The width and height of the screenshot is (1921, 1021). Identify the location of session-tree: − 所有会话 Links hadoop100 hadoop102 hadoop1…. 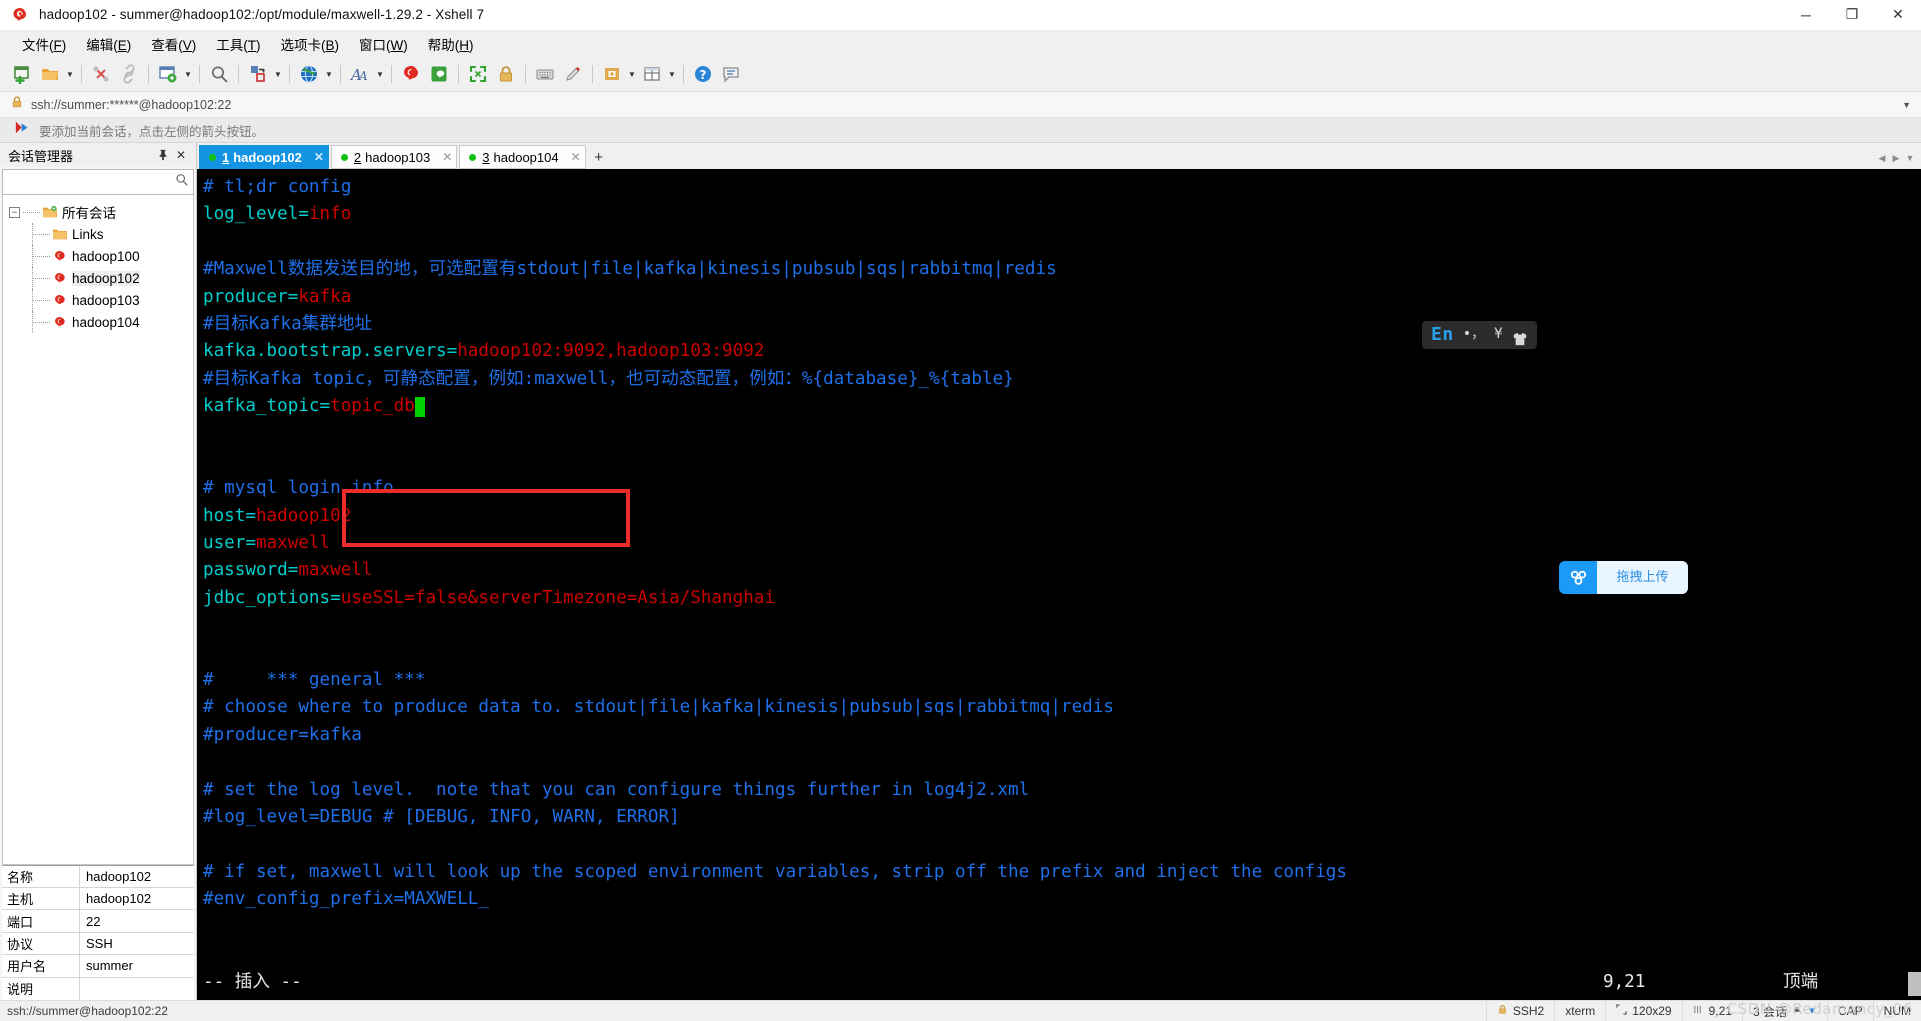
(98, 530).